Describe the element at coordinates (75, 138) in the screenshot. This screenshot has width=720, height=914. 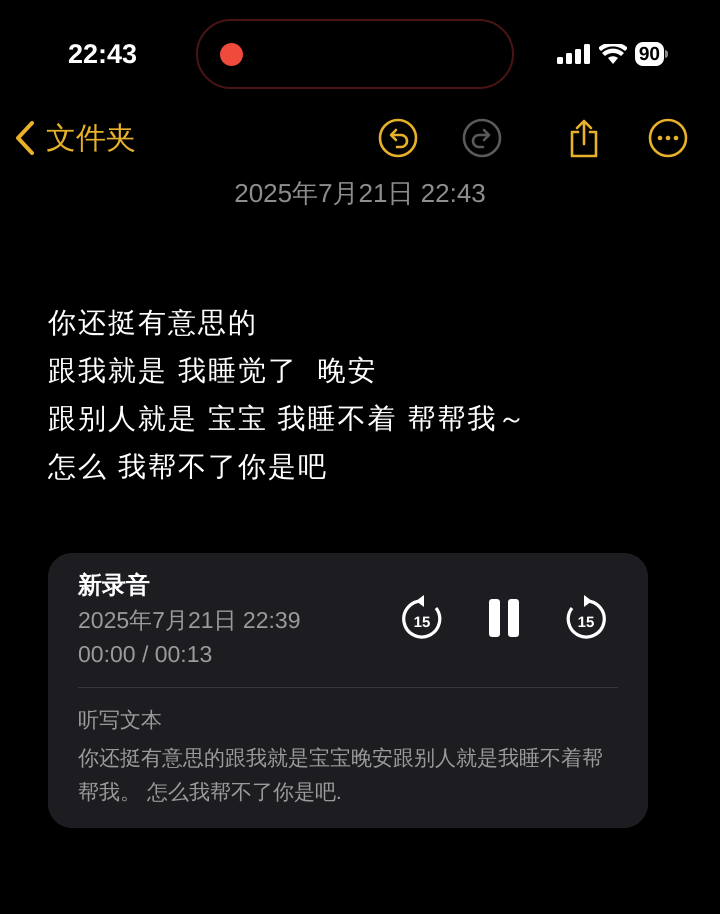
I see `back-button: 文件夹` at that location.